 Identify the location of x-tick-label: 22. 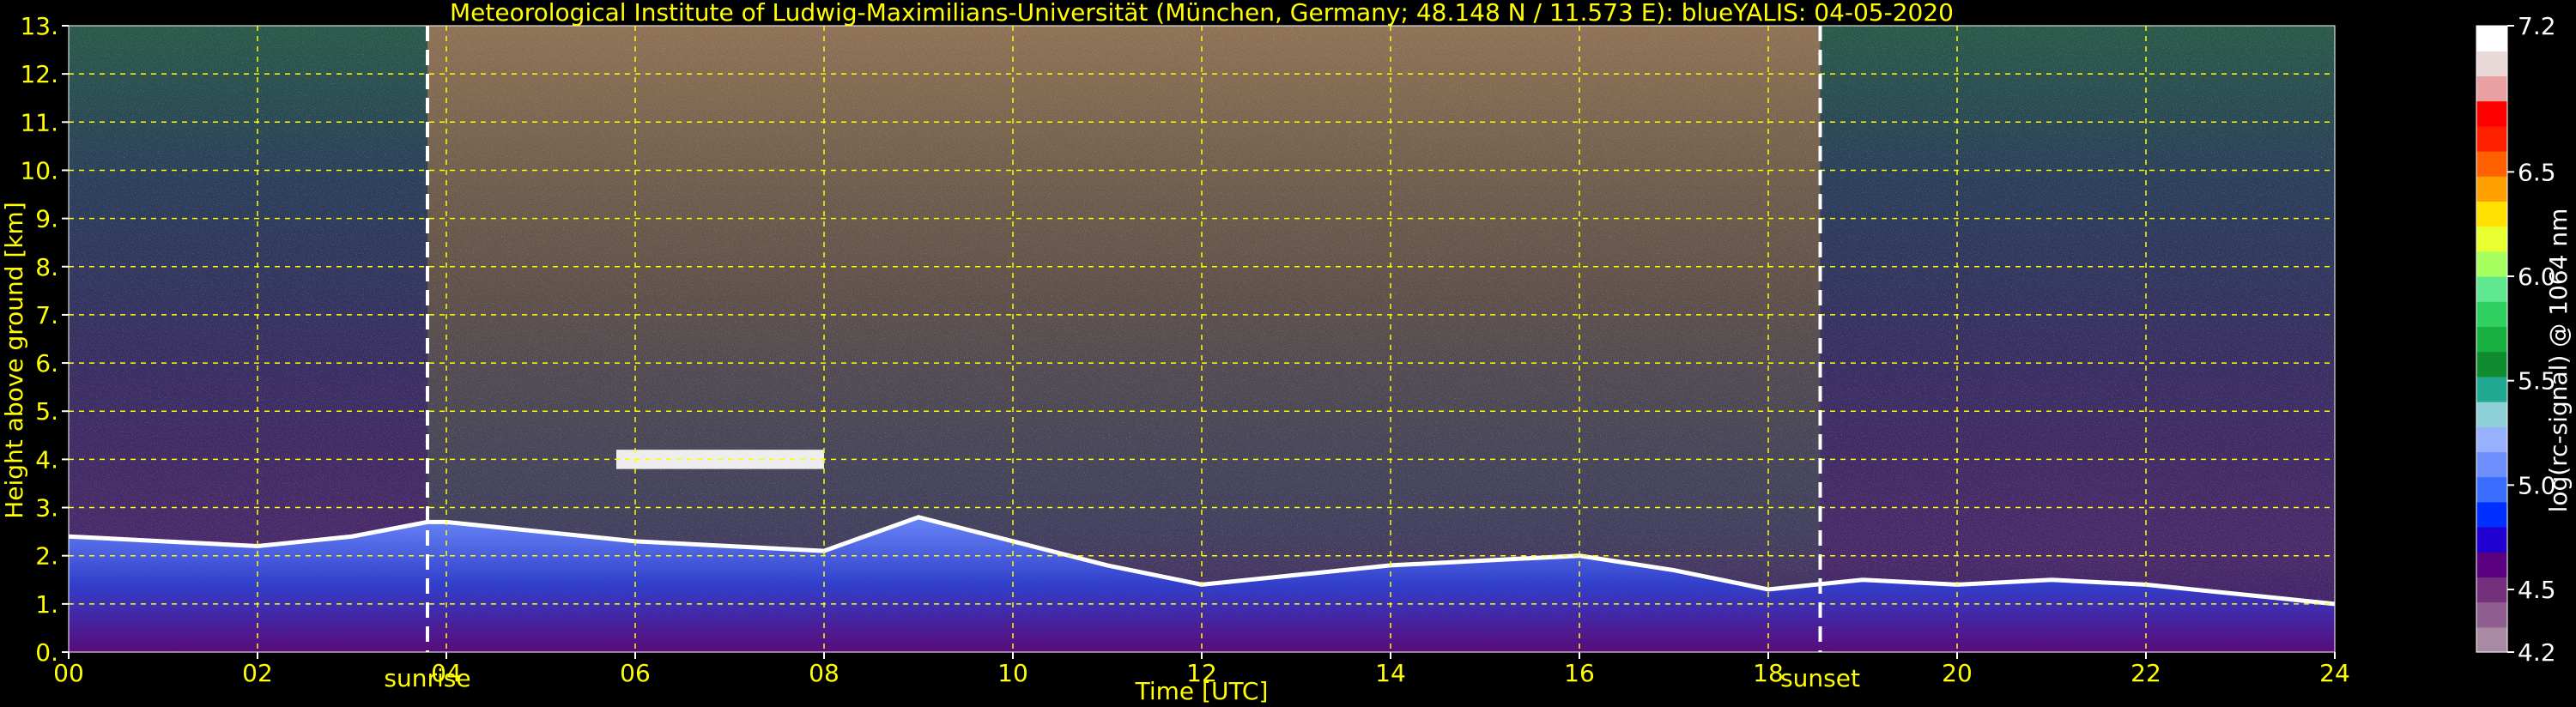
(2146, 673).